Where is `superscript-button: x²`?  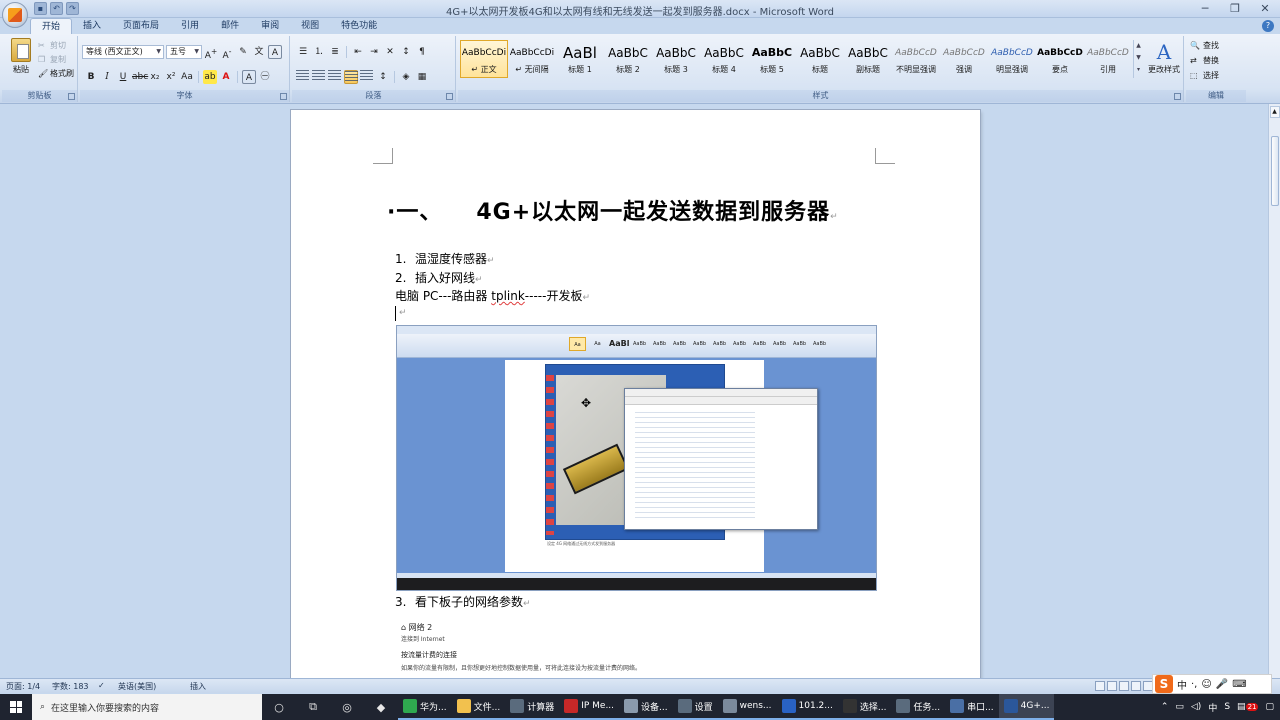
superscript-button: x² is located at coordinates (171, 77).